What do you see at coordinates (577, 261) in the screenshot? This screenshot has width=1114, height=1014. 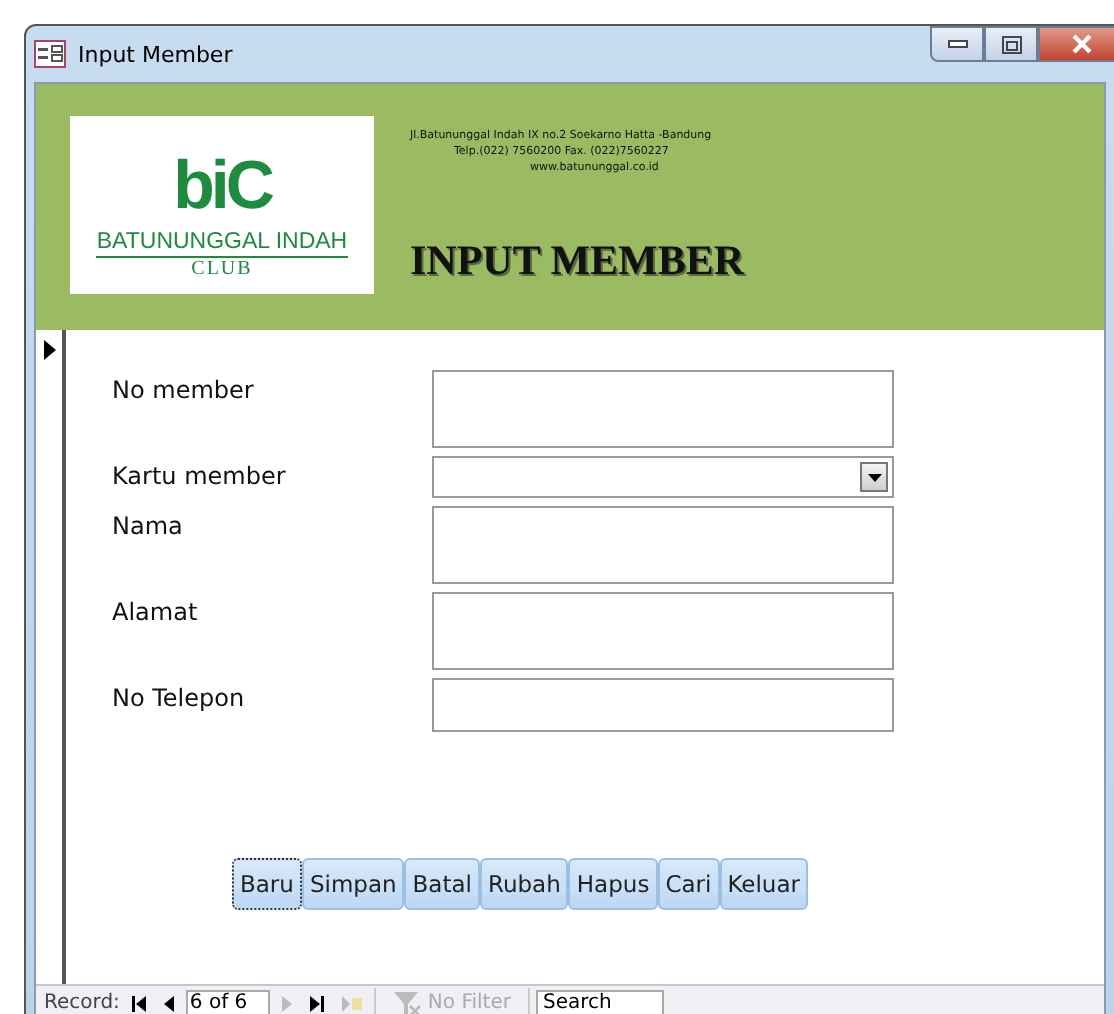 I see `form-title: INPUT MEMBER` at bounding box center [577, 261].